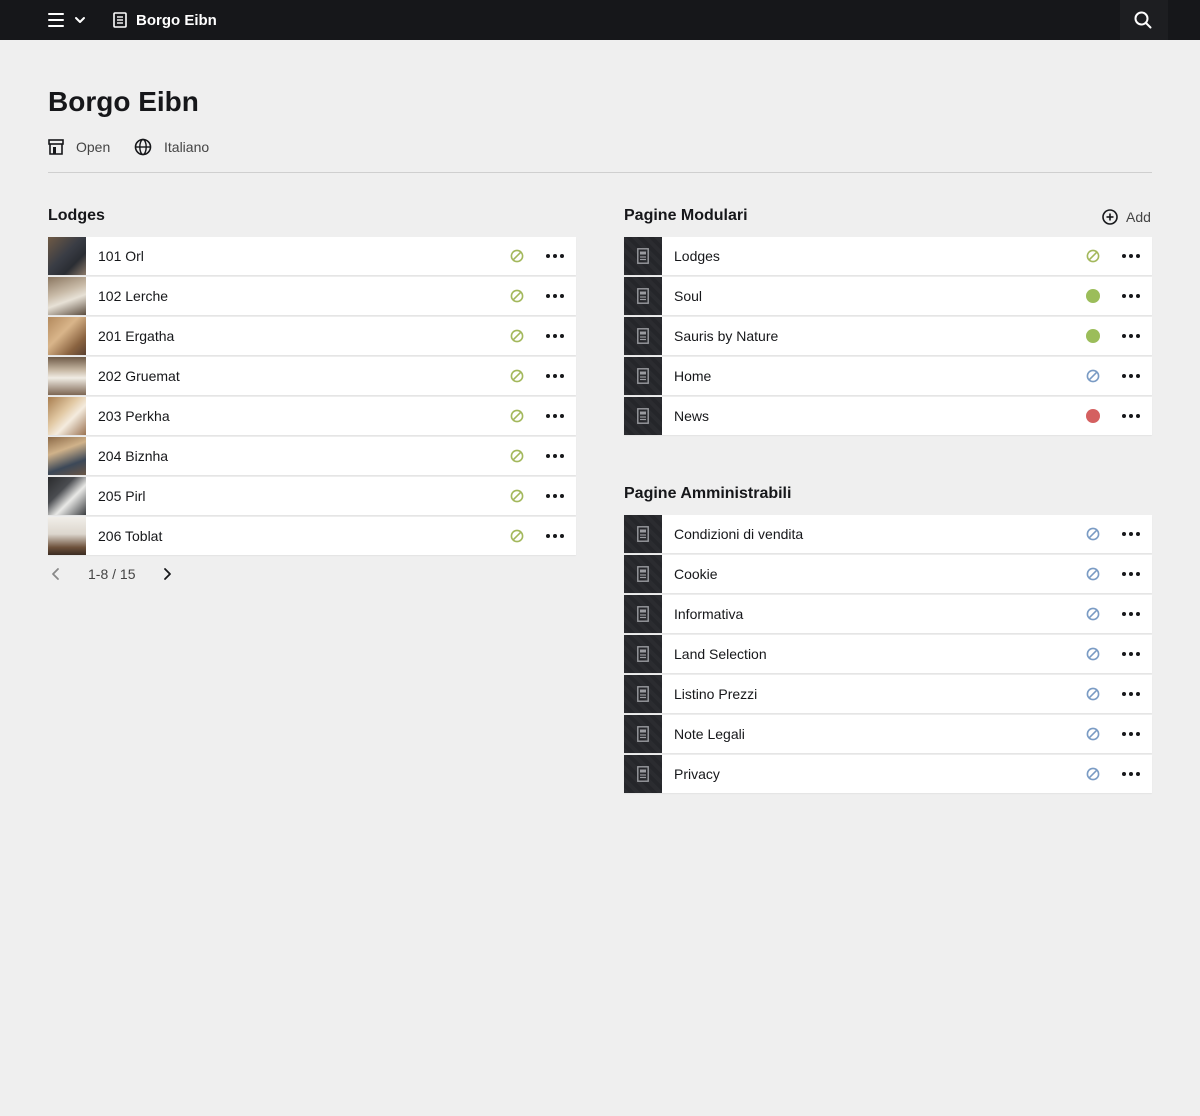  Describe the element at coordinates (76, 215) in the screenshot. I see `lodges-section-title: Lodges` at that location.